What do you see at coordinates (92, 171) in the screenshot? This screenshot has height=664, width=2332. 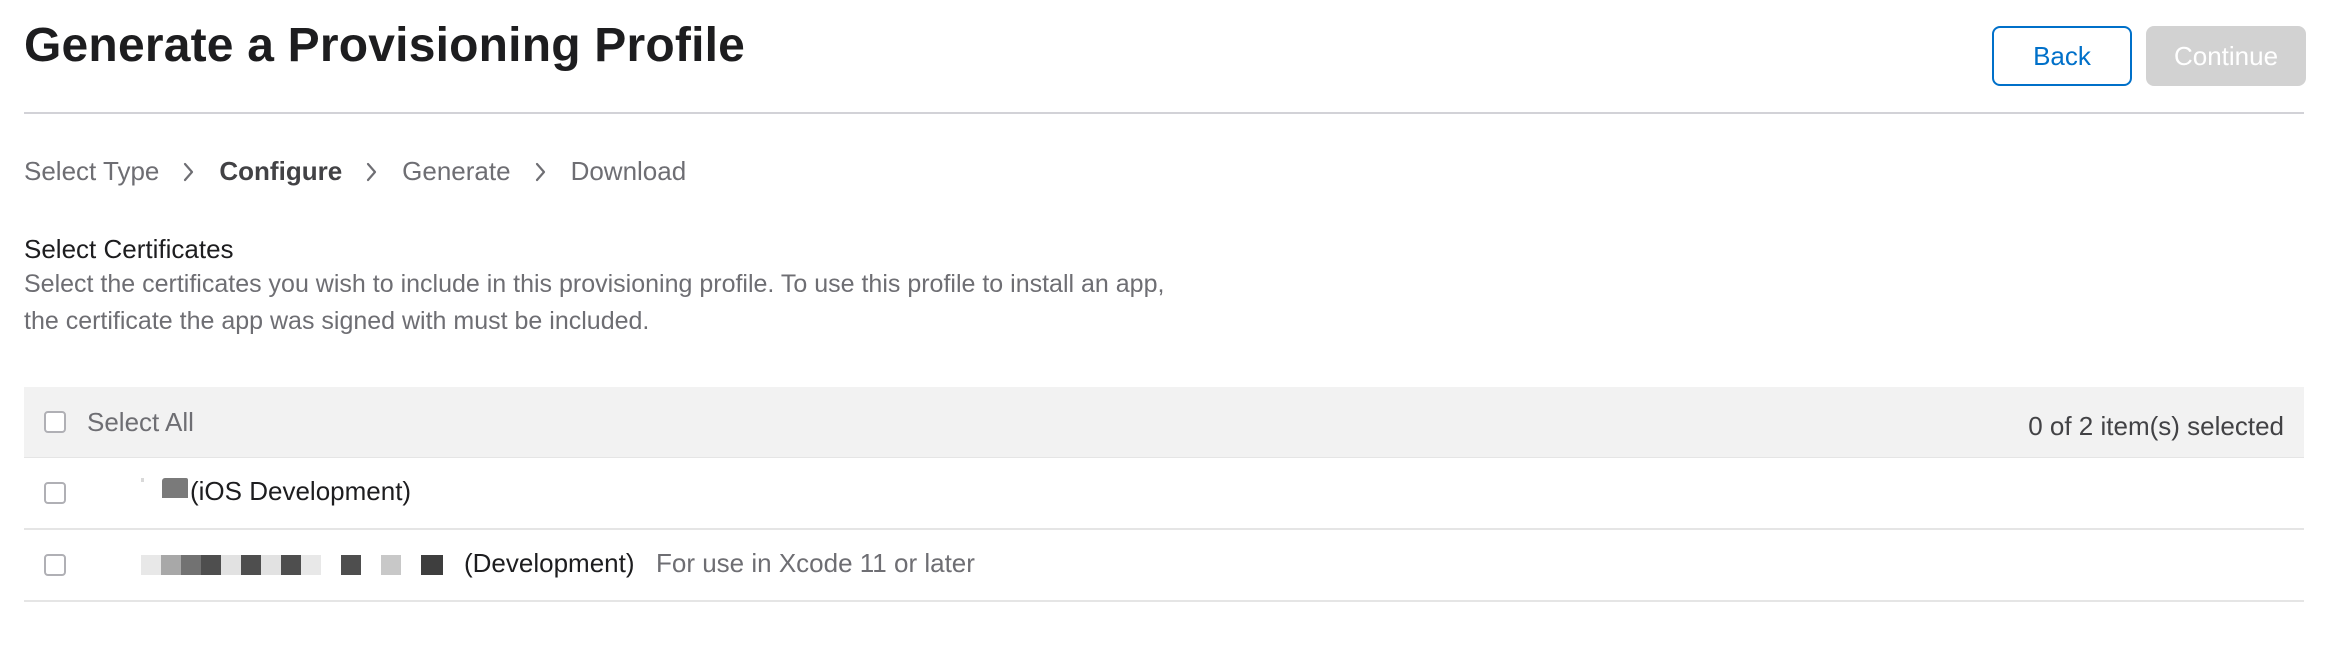 I see `breadcrumb-step-select-type: Select Type` at bounding box center [92, 171].